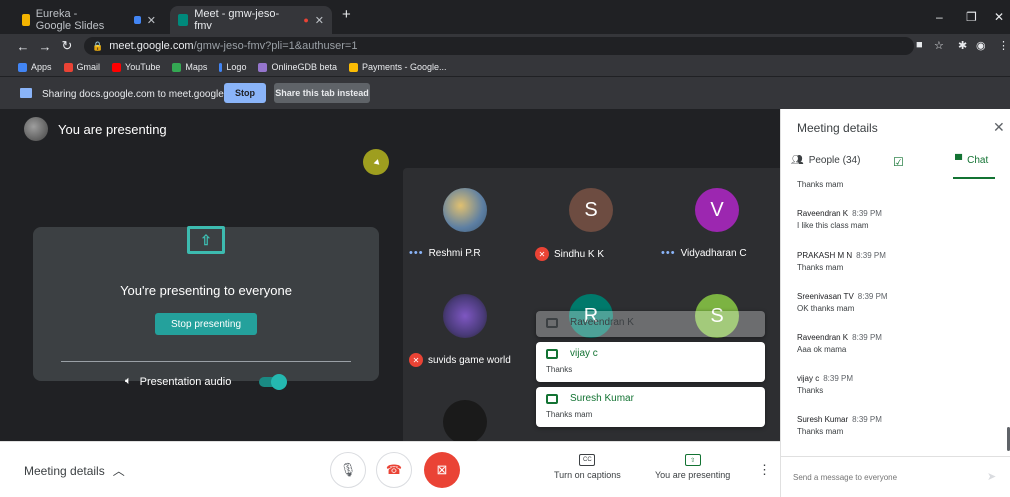  Describe the element at coordinates (273, 381) in the screenshot. I see `presentation-audio-toggle` at that location.